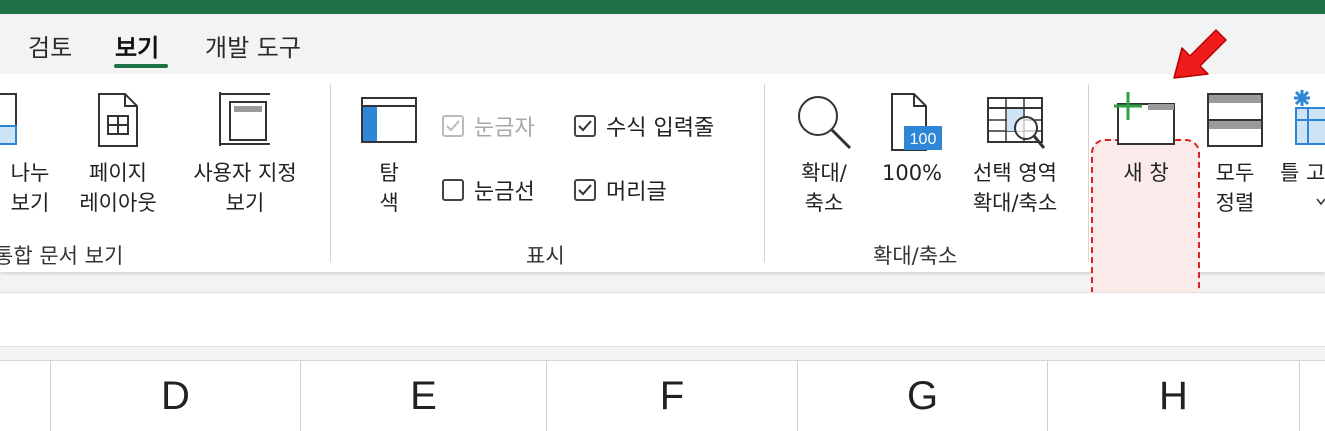 The height and width of the screenshot is (431, 1325). I want to click on page-layout-label: 페이지 레이아웃, so click(118, 188).